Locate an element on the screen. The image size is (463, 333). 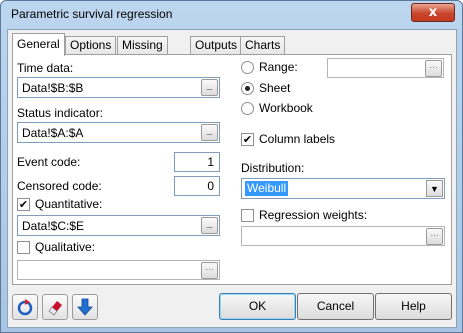
chevron-down-icon: ▼ is located at coordinates (434, 188).